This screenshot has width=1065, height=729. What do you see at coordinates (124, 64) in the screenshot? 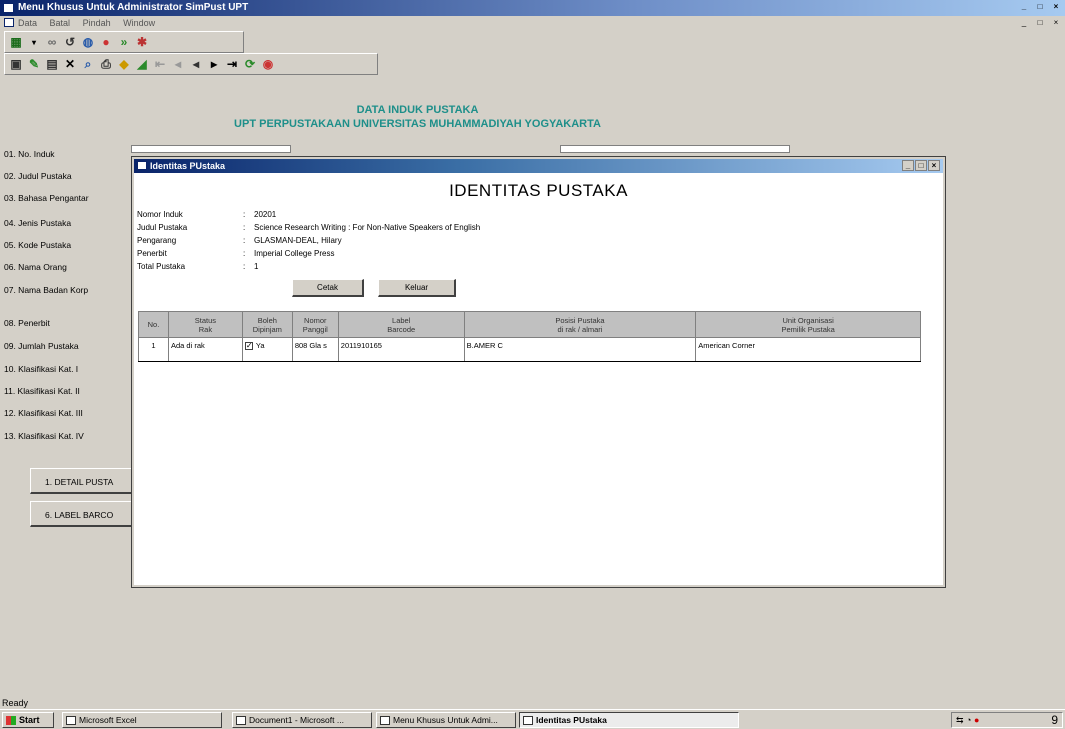
I see `chart-icon: ◆` at bounding box center [124, 64].